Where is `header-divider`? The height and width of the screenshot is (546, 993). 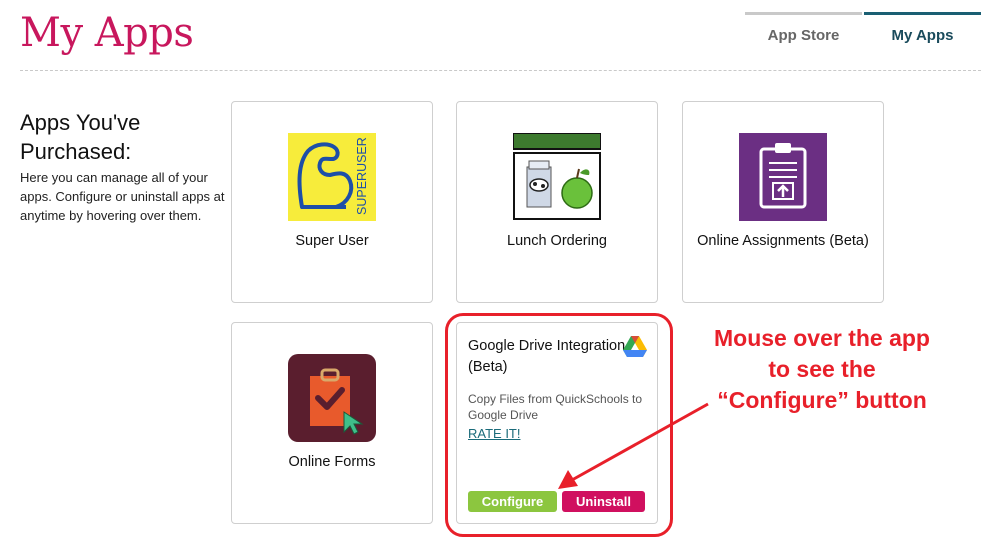
header-divider is located at coordinates (500, 70).